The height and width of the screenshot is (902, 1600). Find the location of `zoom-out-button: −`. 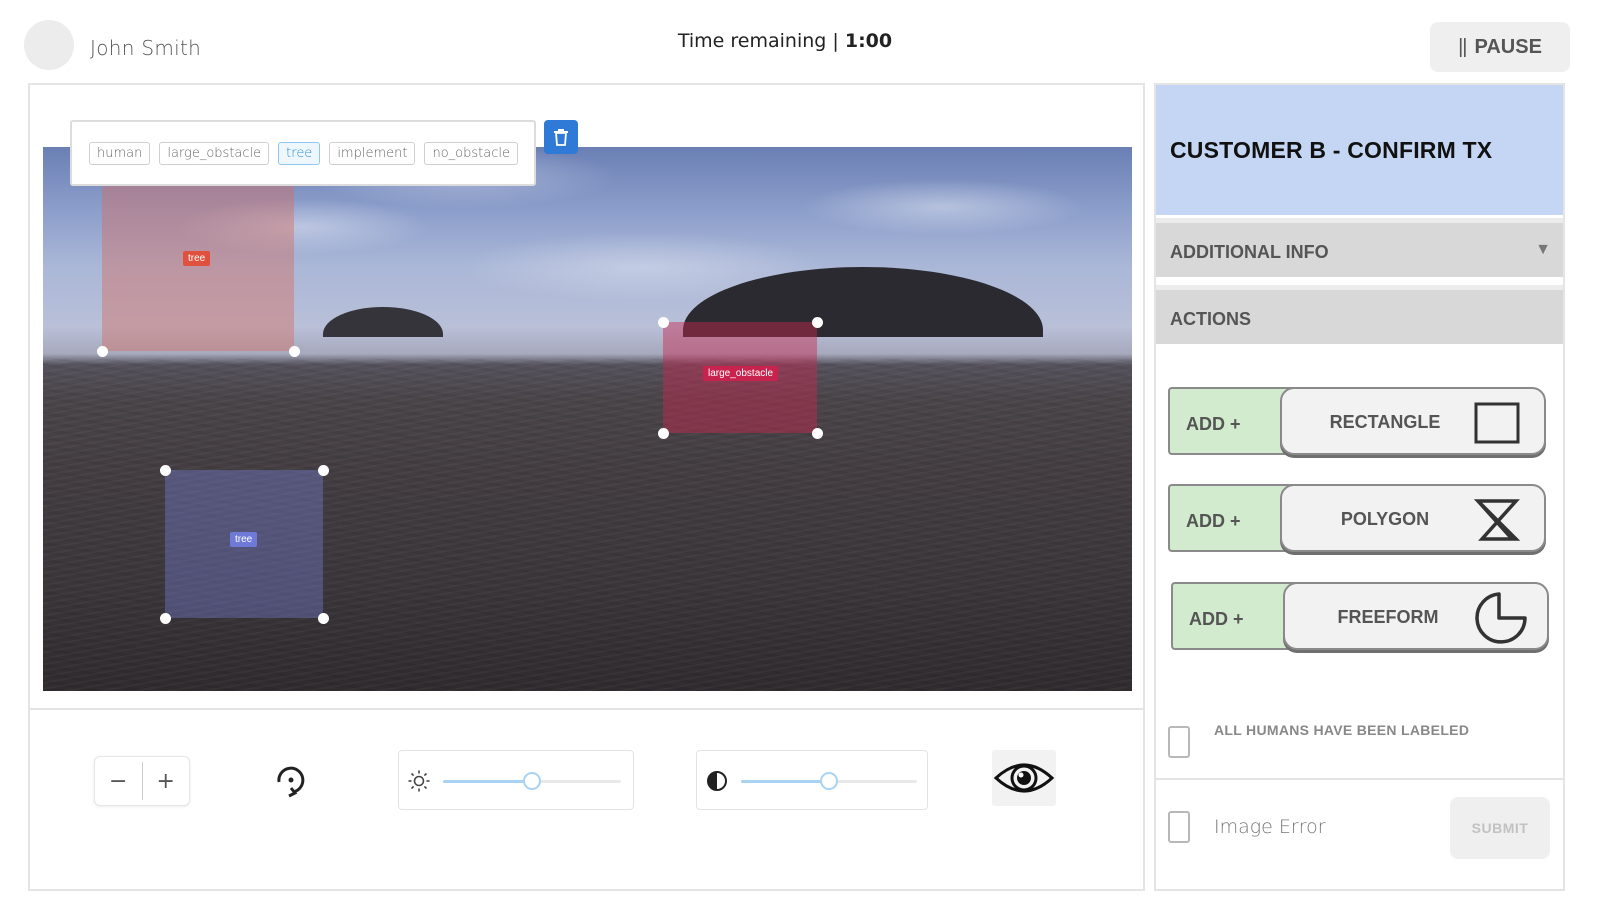

zoom-out-button: − is located at coordinates (118, 781).